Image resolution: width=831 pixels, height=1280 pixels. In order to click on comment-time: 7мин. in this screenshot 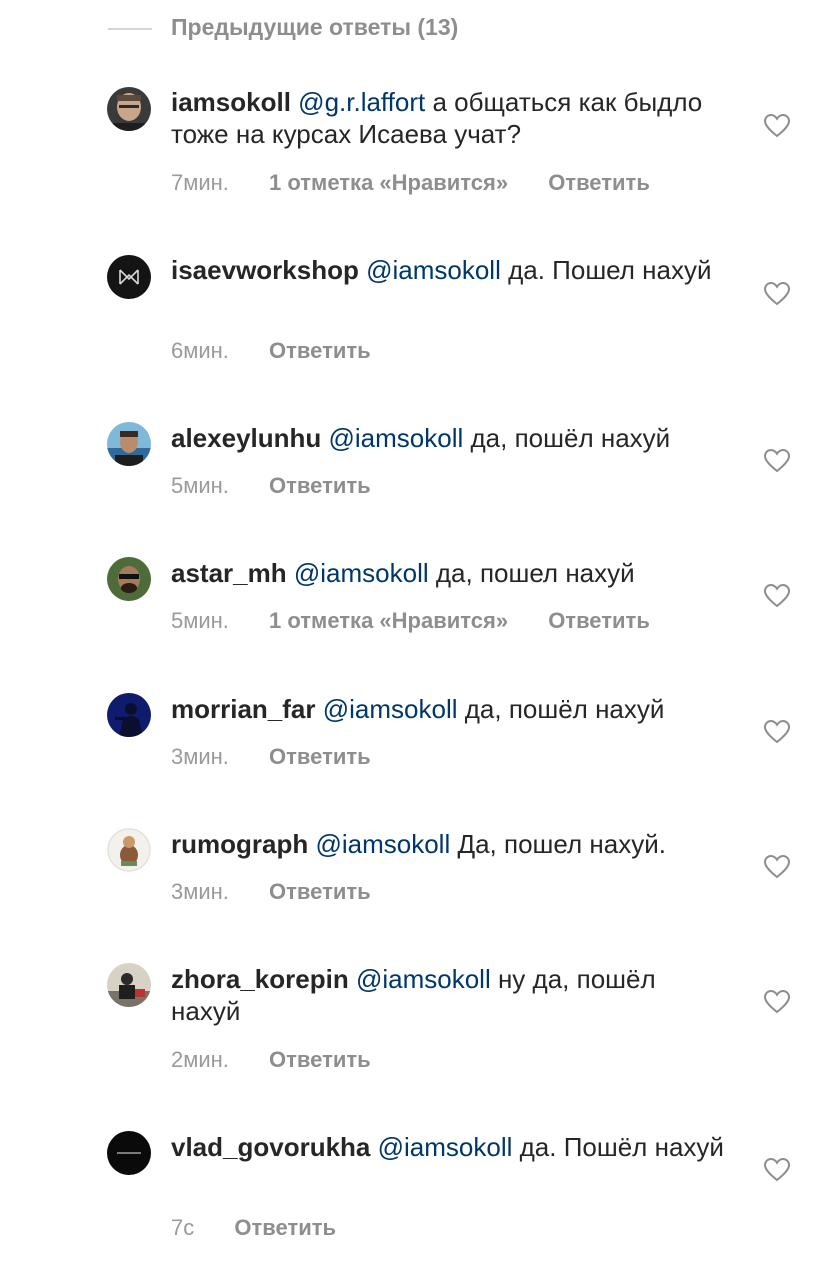, I will do `click(200, 182)`.